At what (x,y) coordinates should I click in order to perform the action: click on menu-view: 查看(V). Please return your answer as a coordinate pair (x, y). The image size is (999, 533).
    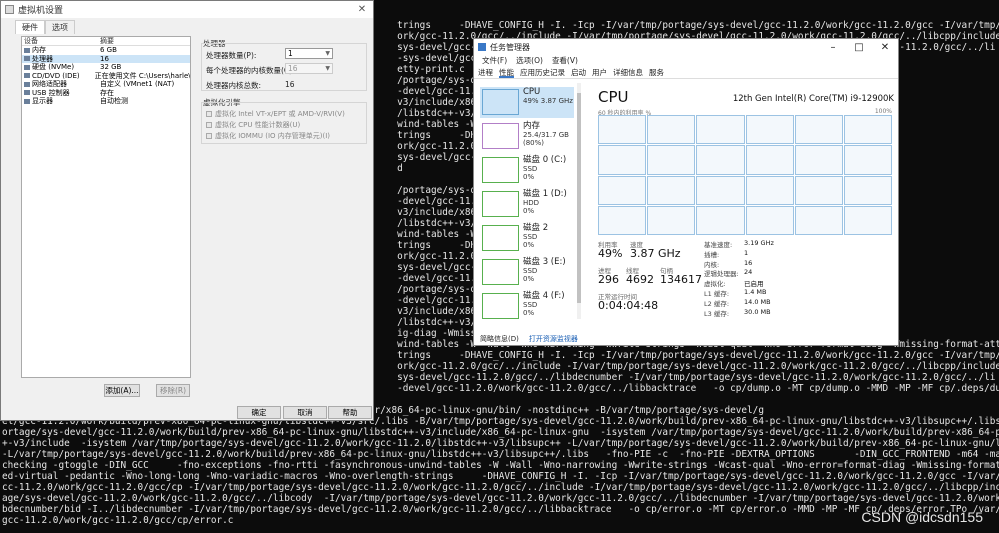
    Looking at the image, I should click on (565, 61).